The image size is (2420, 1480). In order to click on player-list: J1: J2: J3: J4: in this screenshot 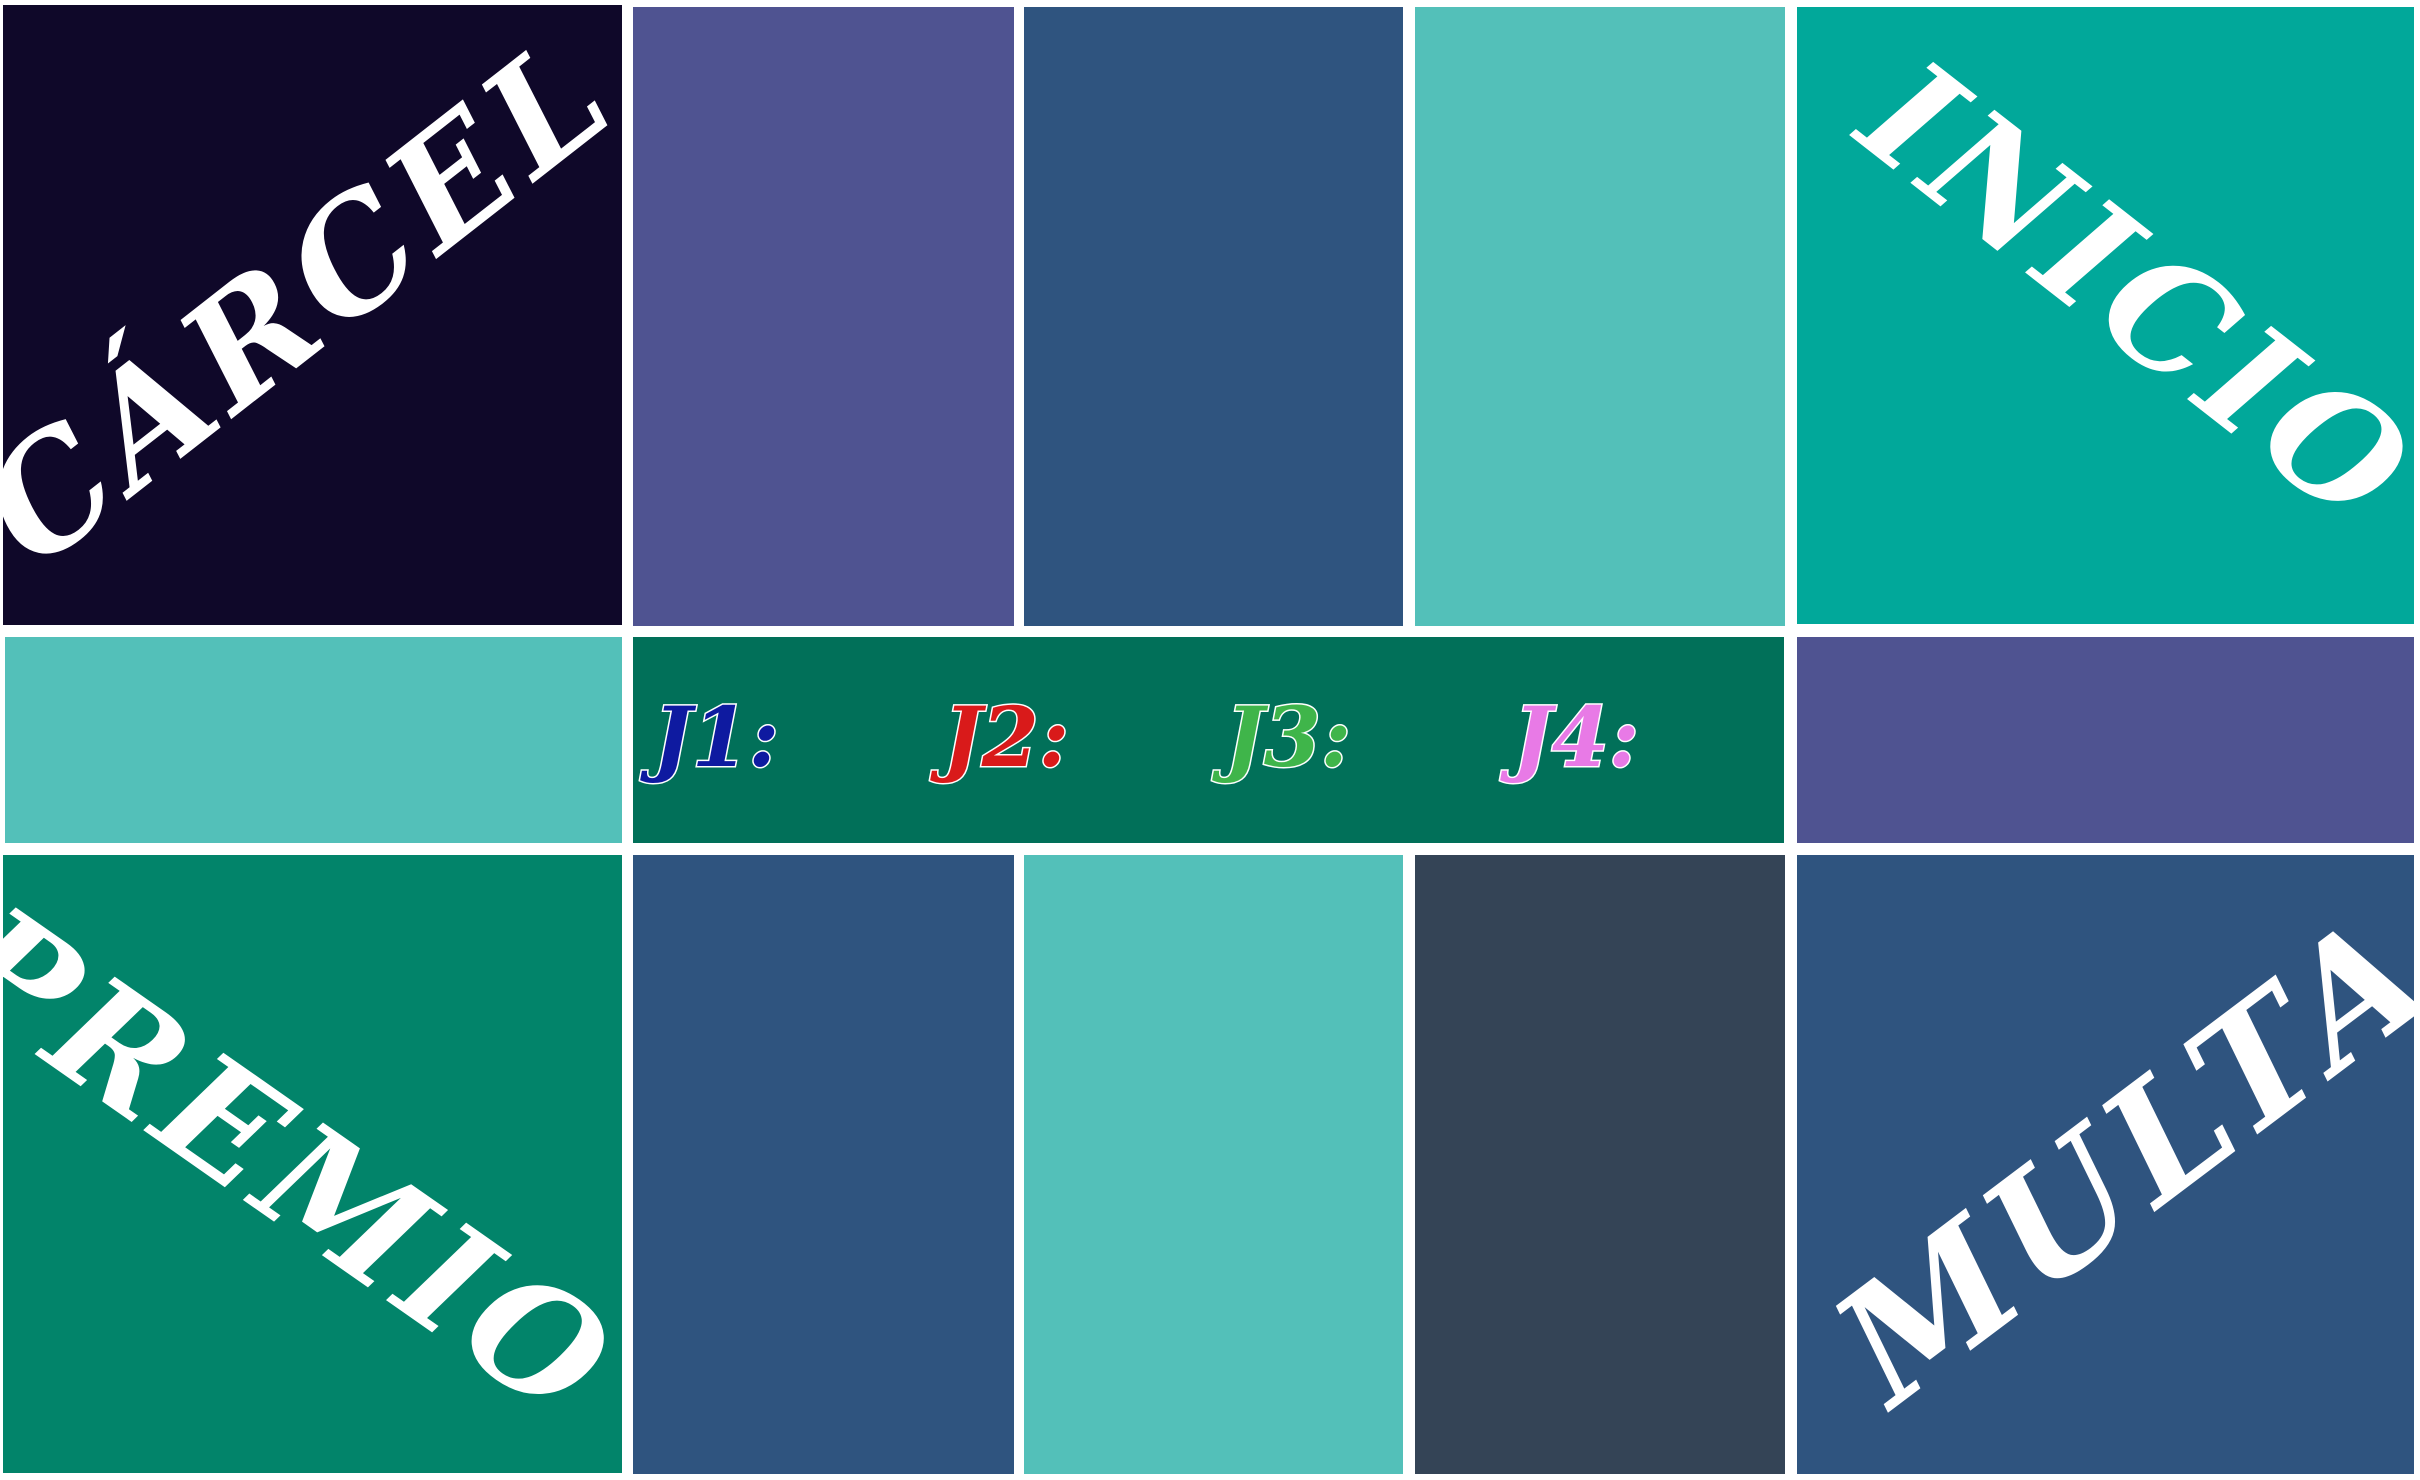, I will do `click(1208, 740)`.